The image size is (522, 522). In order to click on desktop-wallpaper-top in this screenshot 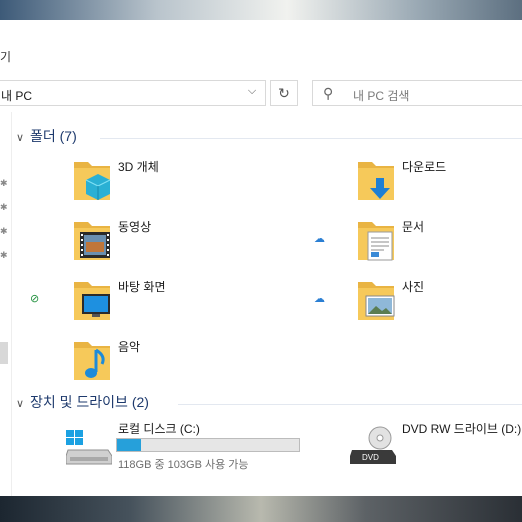, I will do `click(261, 10)`.